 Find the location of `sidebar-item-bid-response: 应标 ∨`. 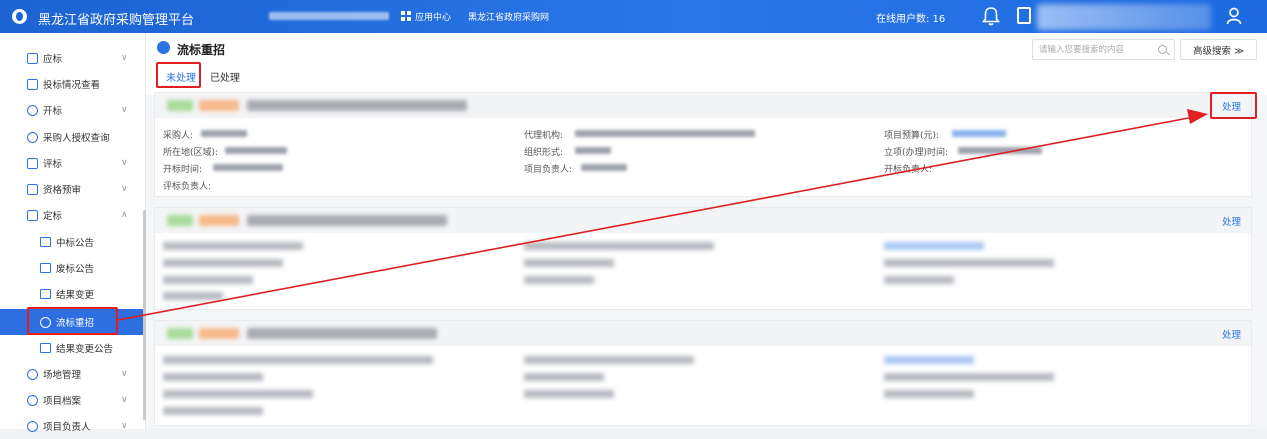

sidebar-item-bid-response: 应标 ∨ is located at coordinates (73, 58).